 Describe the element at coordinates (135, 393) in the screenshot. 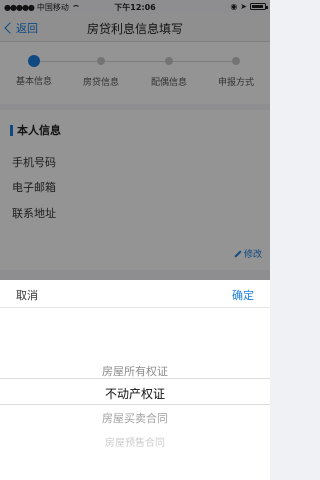

I see `picker-option-selected: 不动产权证` at that location.